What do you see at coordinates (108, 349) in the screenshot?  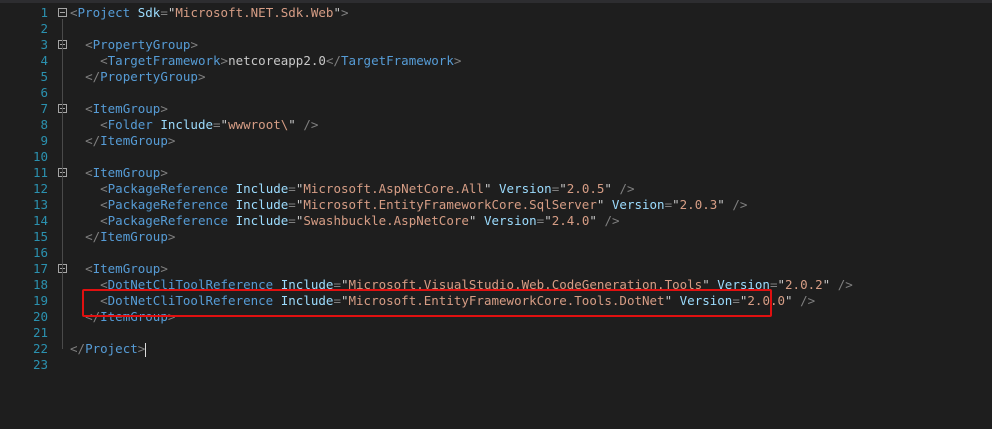 I see `code-text: </Project>` at bounding box center [108, 349].